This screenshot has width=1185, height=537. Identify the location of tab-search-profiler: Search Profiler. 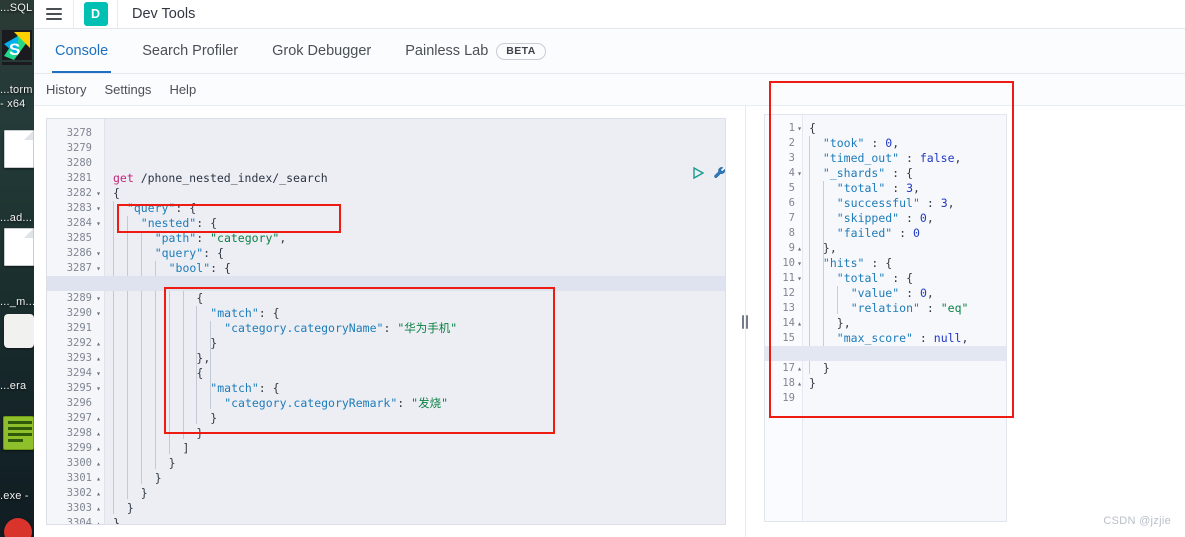
(190, 51).